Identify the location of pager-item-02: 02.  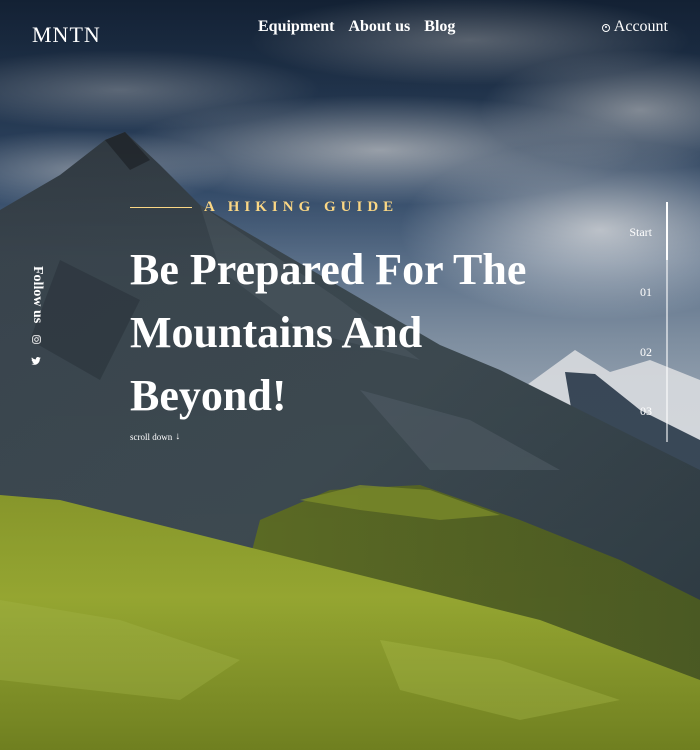
(646, 352).